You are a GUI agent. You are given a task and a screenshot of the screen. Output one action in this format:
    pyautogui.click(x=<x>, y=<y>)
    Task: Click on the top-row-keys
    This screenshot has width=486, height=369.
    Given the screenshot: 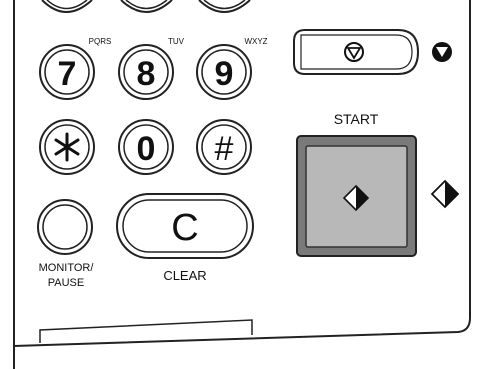 What is the action you would take?
    pyautogui.click(x=146, y=6)
    